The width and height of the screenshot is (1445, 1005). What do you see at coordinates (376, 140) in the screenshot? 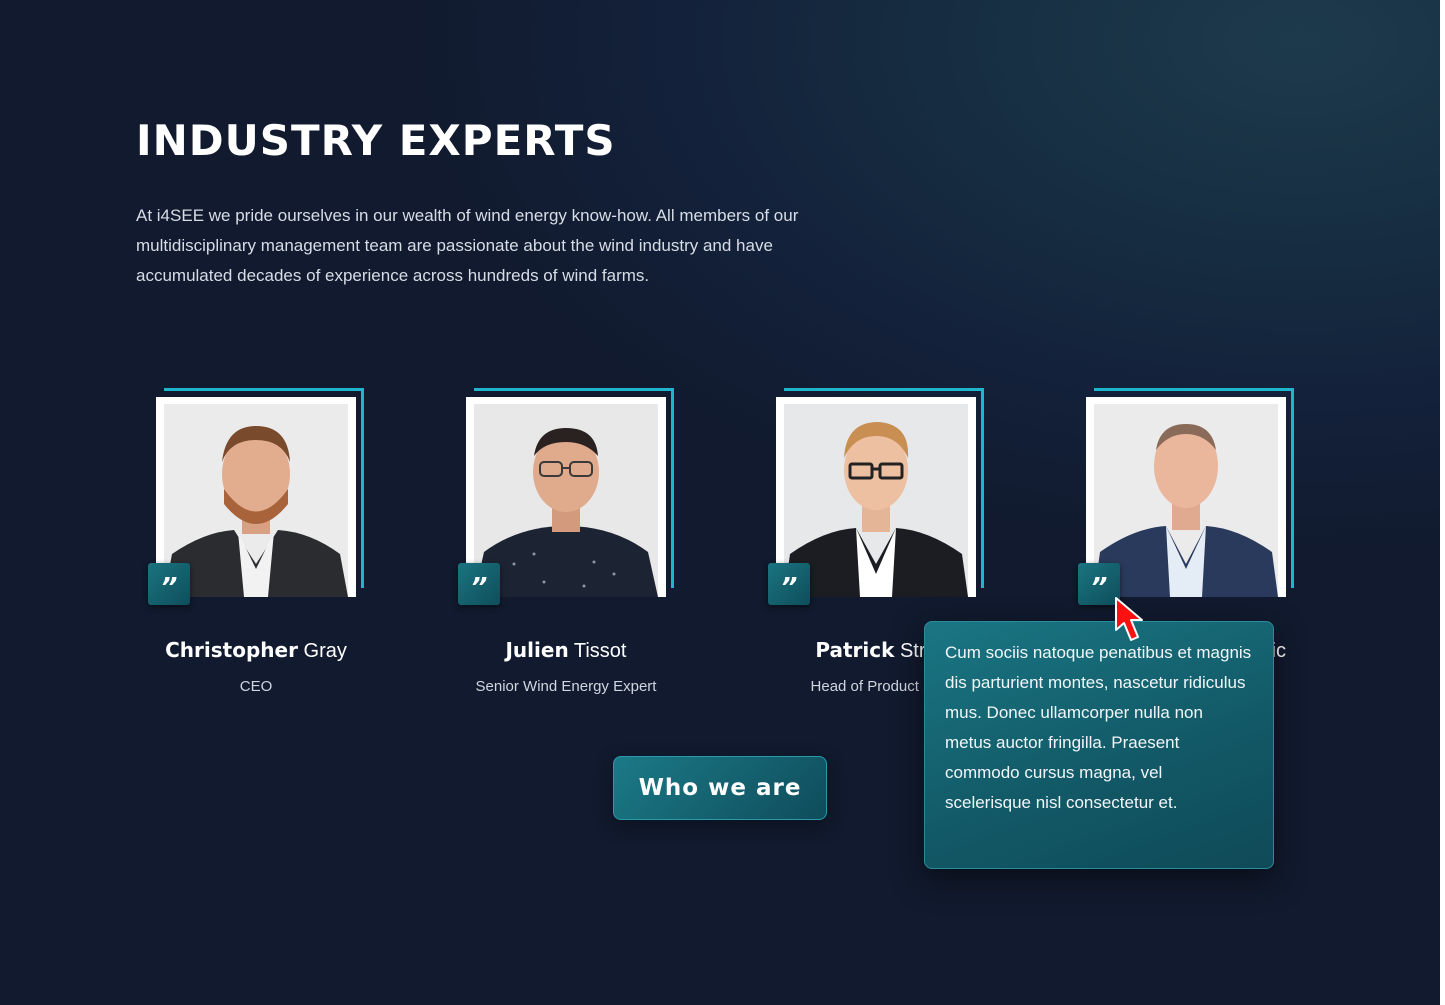
I see `section-title: INDUSTRY EXPERTS` at bounding box center [376, 140].